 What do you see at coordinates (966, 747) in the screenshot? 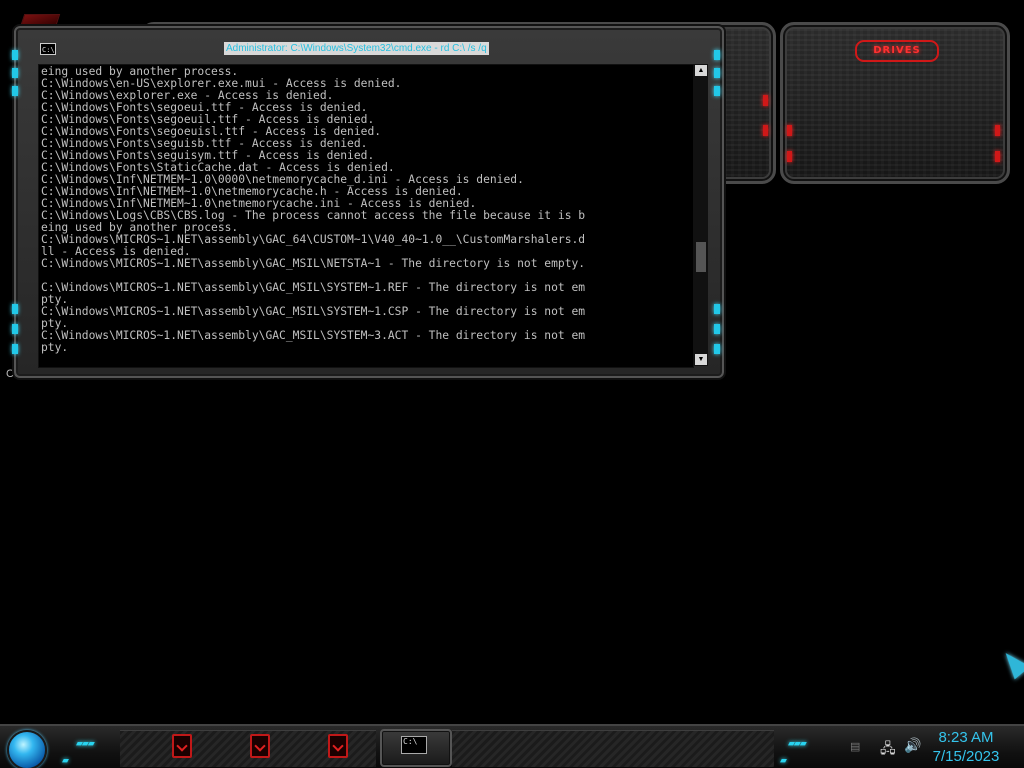
I see `taskbar-clock: 8:23 AM 7/15/2023` at bounding box center [966, 747].